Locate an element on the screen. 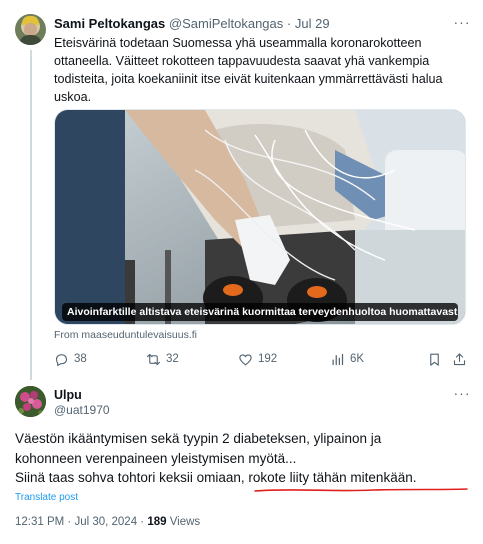 This screenshot has width=483, height=544. share-icon is located at coordinates (459, 358).